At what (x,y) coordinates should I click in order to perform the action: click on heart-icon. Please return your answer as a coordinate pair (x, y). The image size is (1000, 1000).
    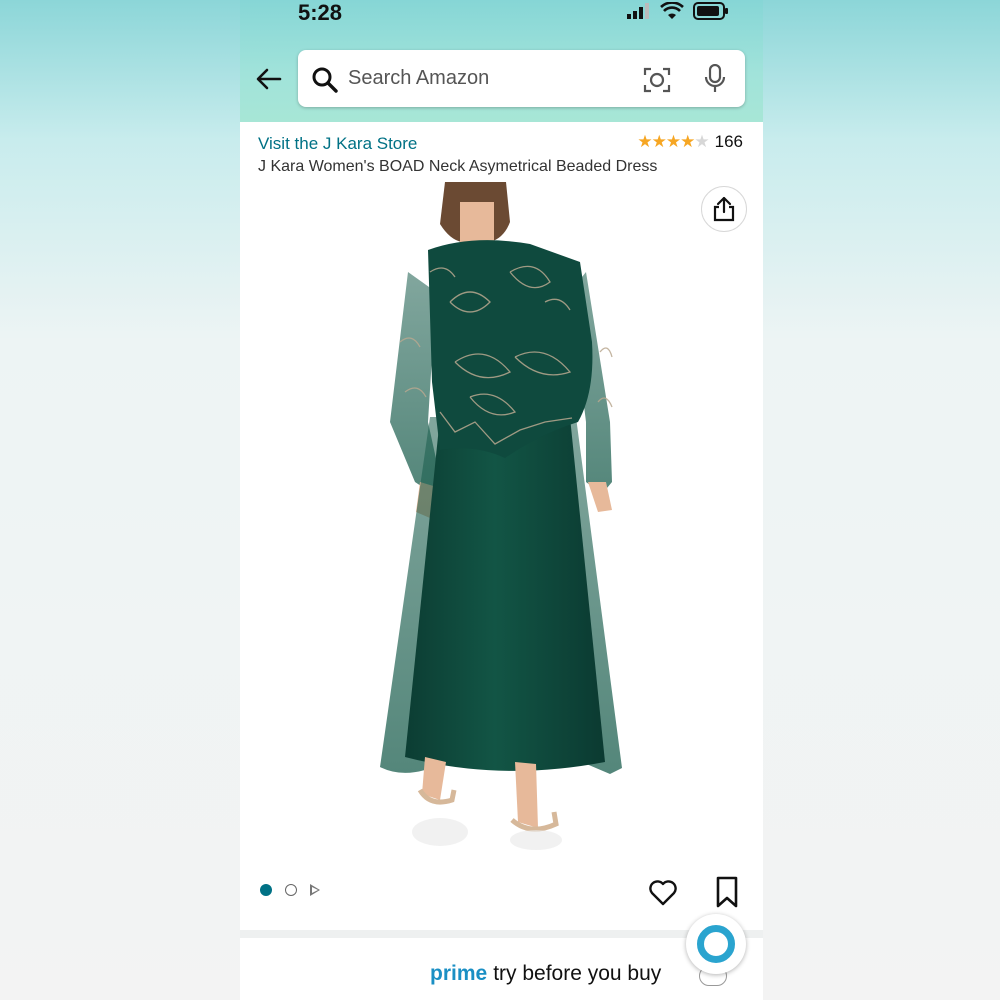
    Looking at the image, I should click on (663, 893).